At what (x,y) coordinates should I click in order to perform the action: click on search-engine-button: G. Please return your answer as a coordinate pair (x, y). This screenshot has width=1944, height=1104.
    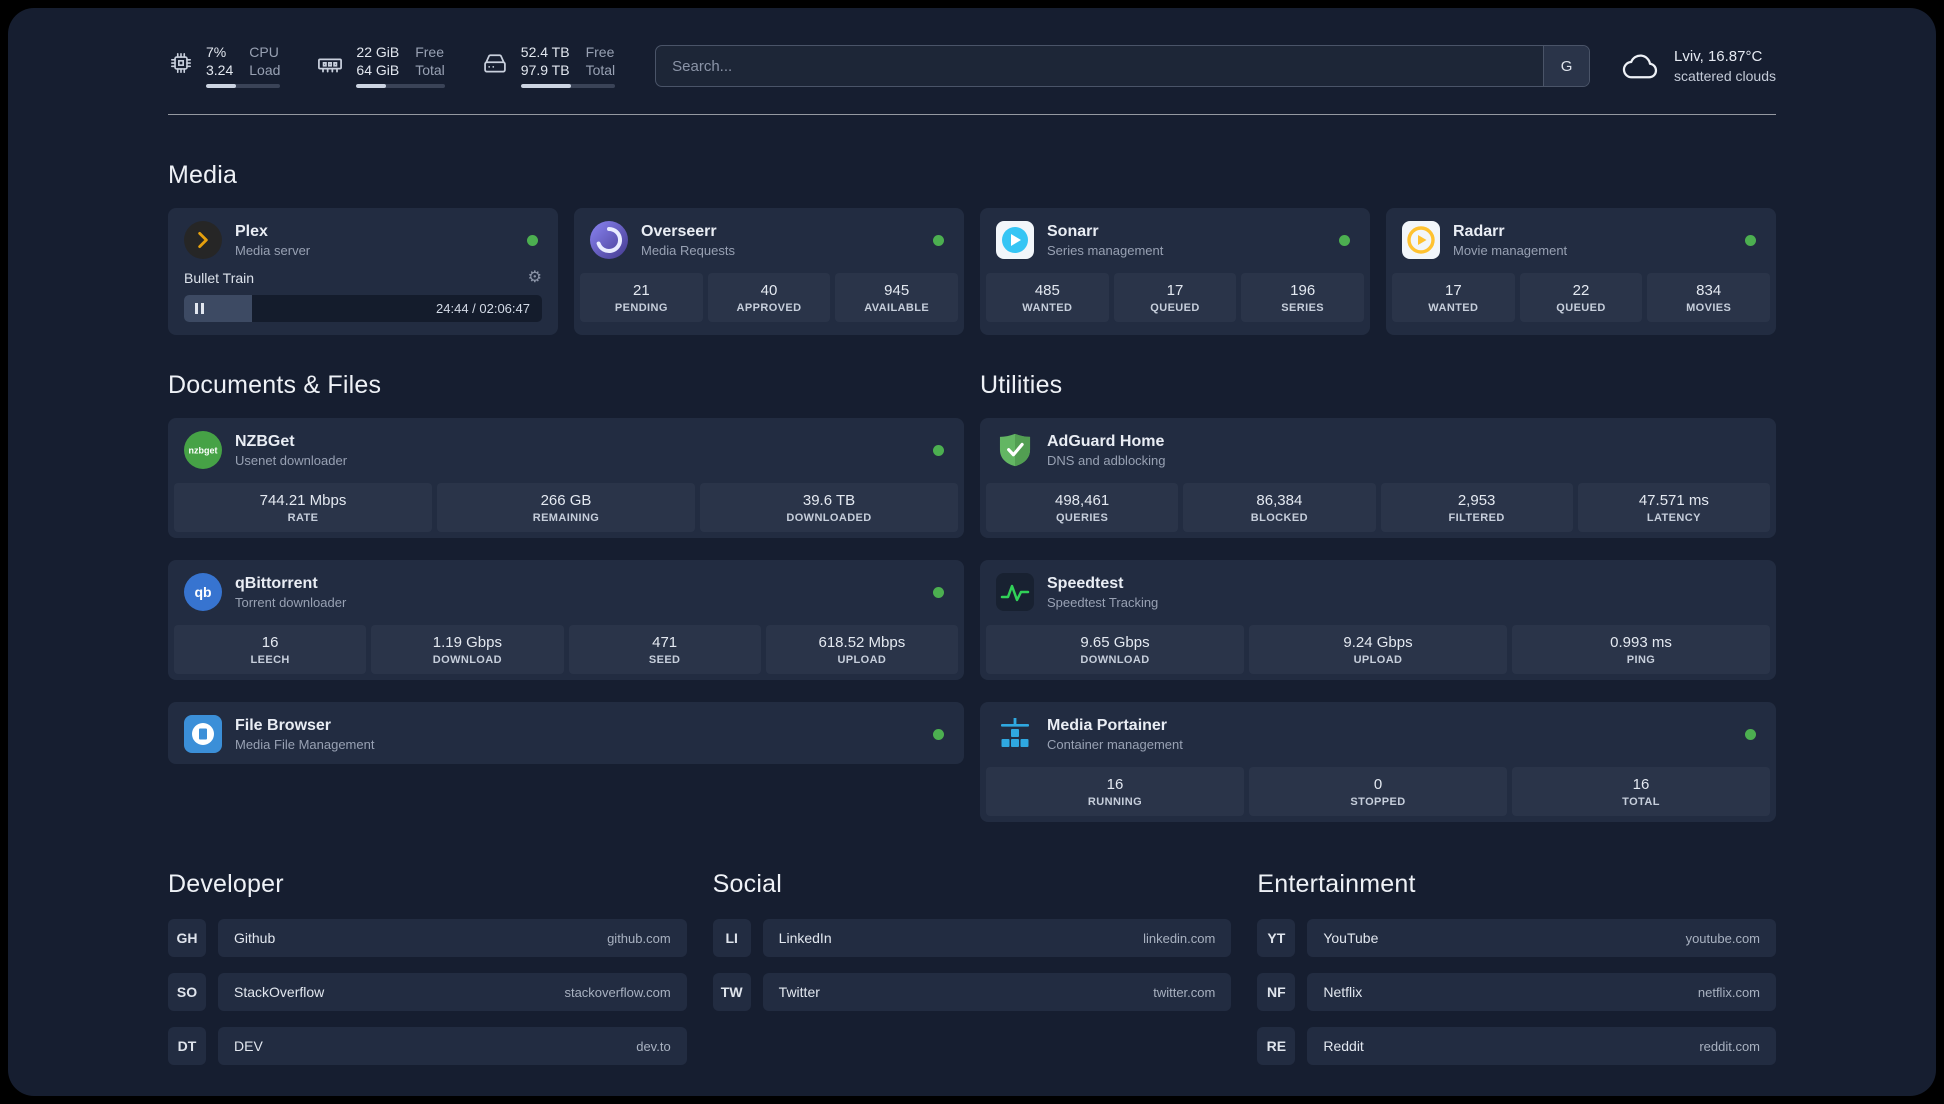
    Looking at the image, I should click on (1566, 66).